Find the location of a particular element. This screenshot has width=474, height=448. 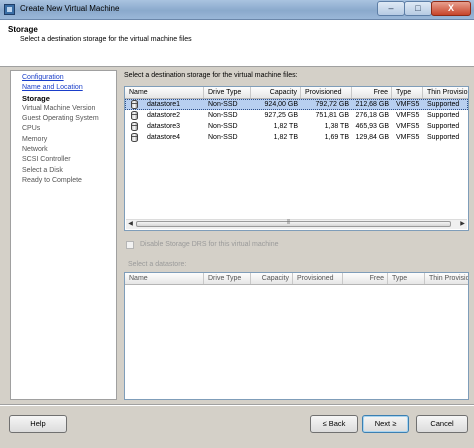

help-button: Help is located at coordinates (38, 424).